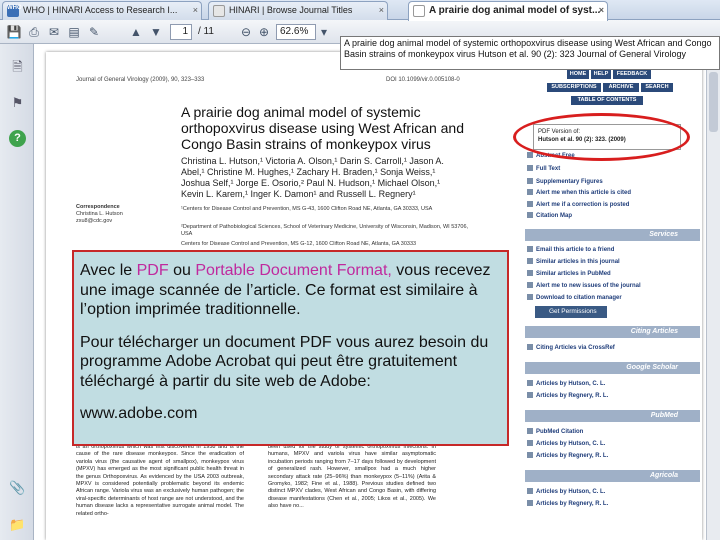 This screenshot has height=540, width=720. I want to click on zoom-out-icon: ⊖, so click(246, 32).